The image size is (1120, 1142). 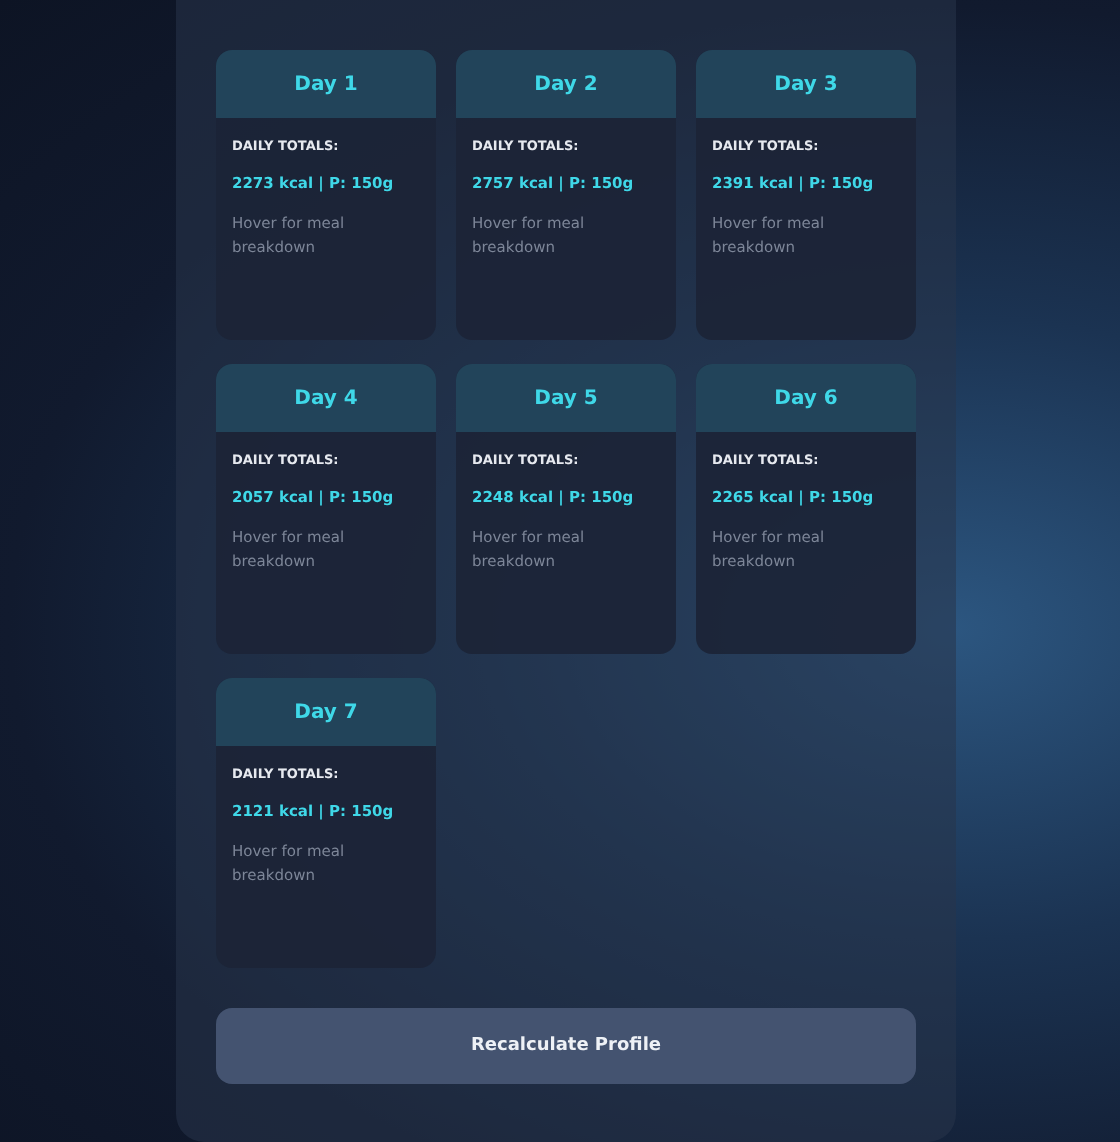 What do you see at coordinates (806, 84) in the screenshot?
I see `day-title: Day 3` at bounding box center [806, 84].